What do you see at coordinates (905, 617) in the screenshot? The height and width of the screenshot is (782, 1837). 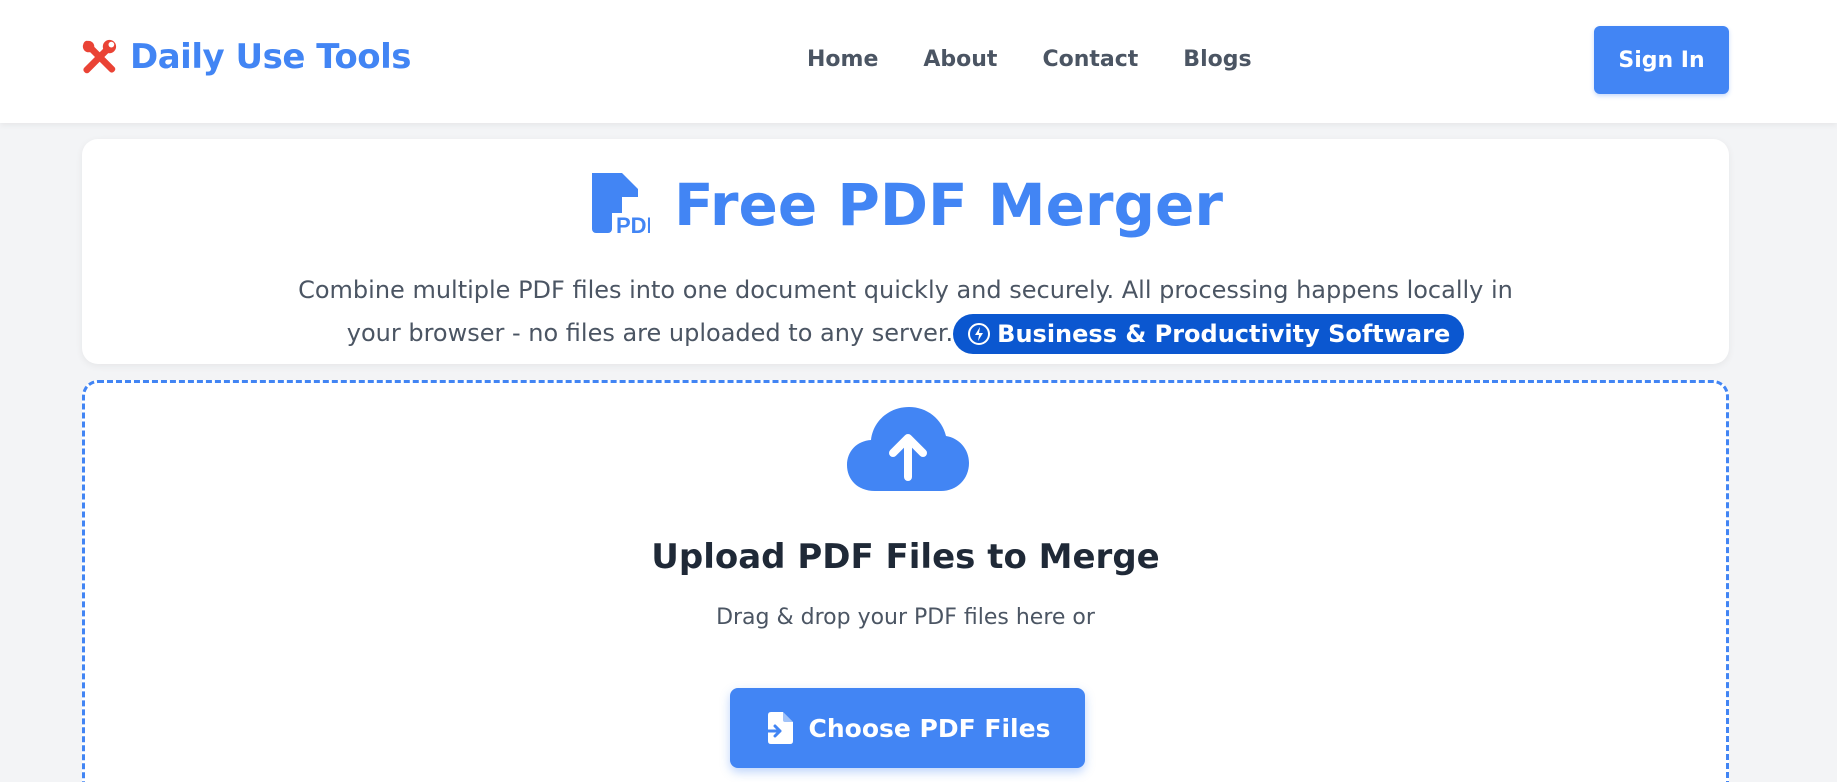 I see `upload-subtitle: Drag & drop your PDF files here or` at bounding box center [905, 617].